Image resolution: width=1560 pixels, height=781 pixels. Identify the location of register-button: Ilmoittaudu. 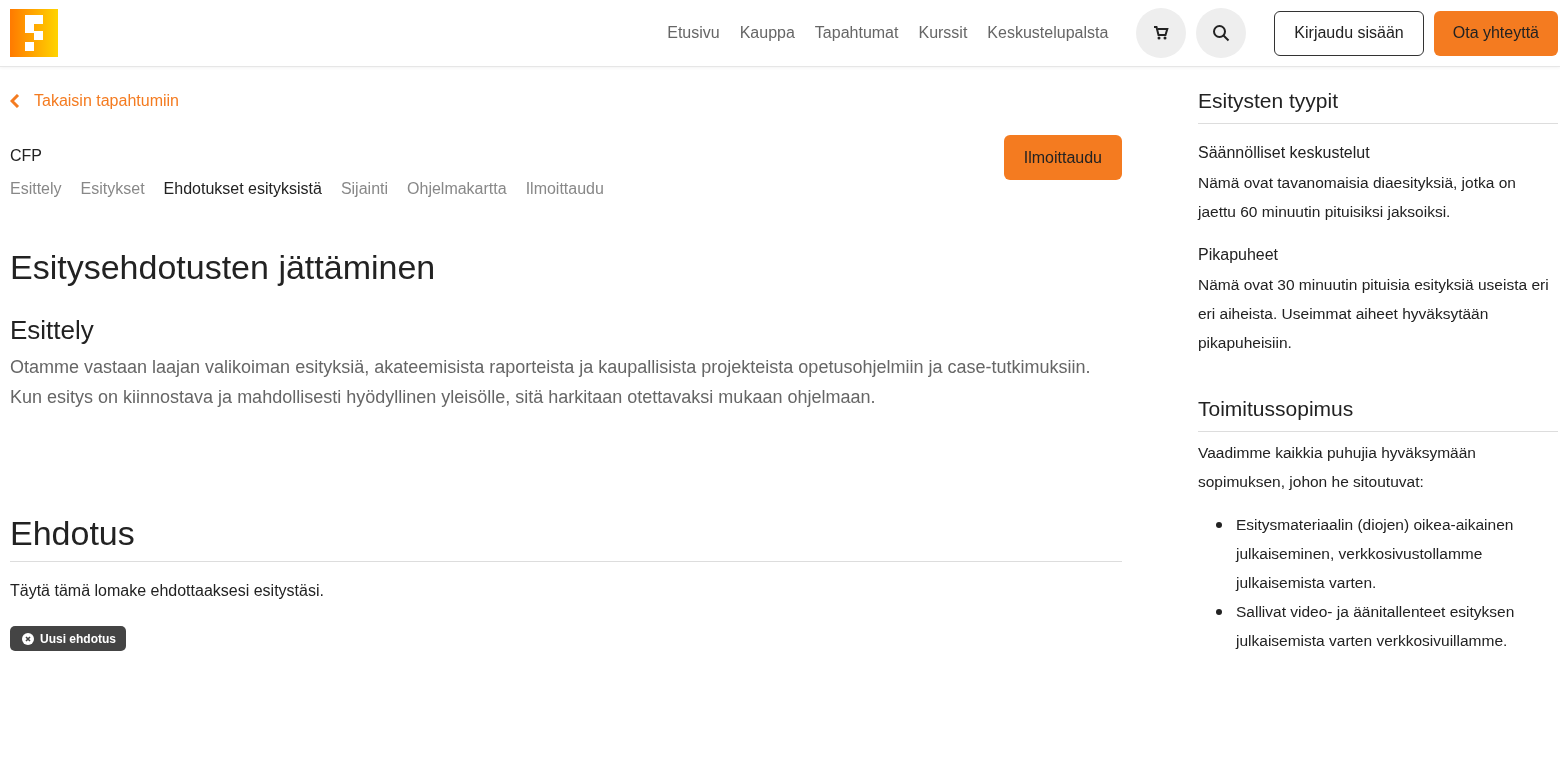
(1062, 157).